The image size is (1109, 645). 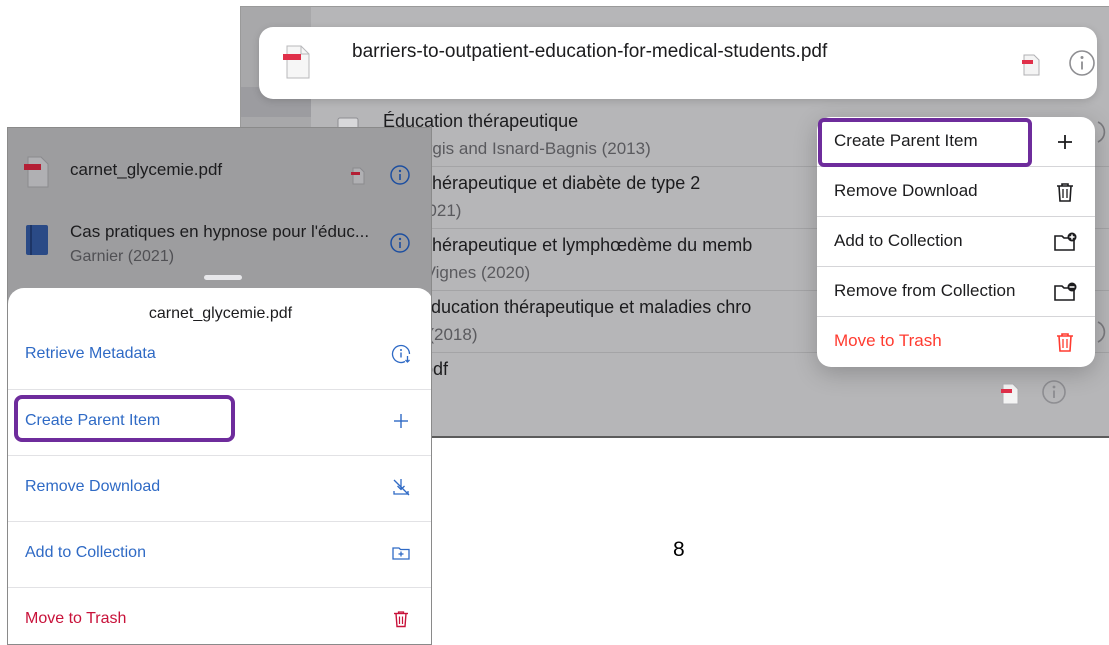 What do you see at coordinates (219, 356) in the screenshot?
I see `retrieve-metadata-button: Retrieve Metadata` at bounding box center [219, 356].